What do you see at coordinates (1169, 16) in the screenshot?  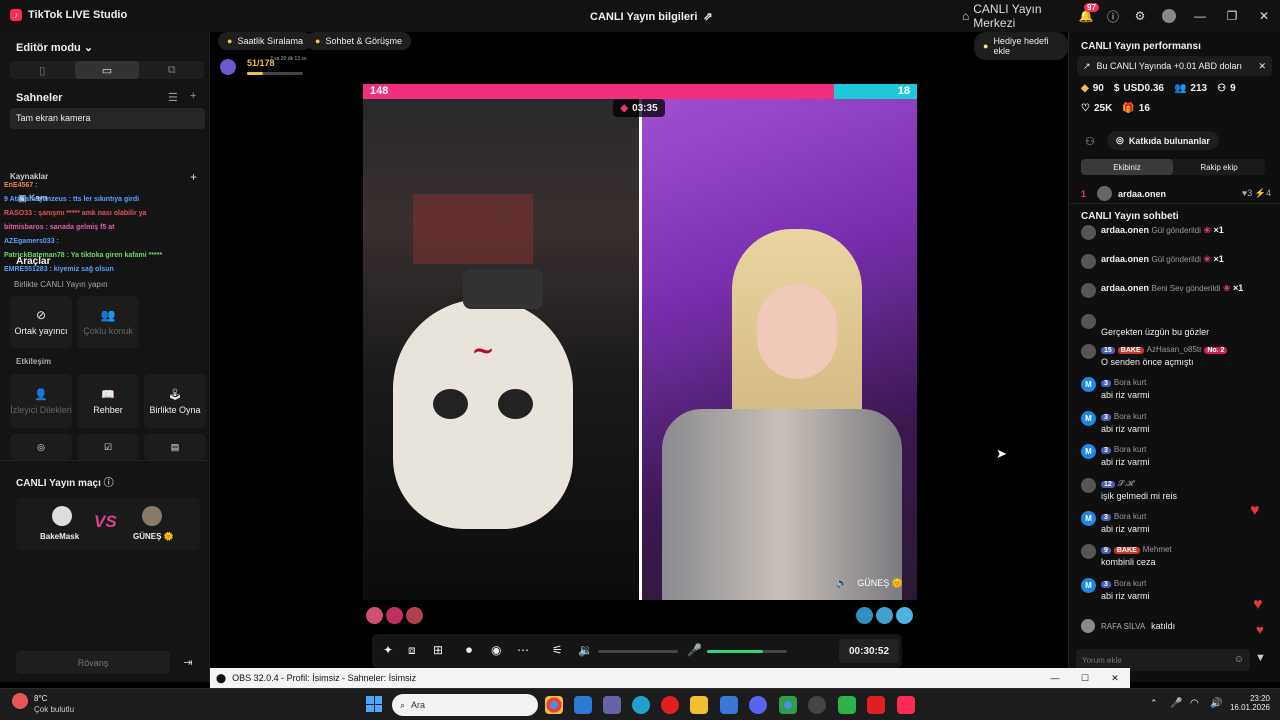 I see `profile-avatar` at bounding box center [1169, 16].